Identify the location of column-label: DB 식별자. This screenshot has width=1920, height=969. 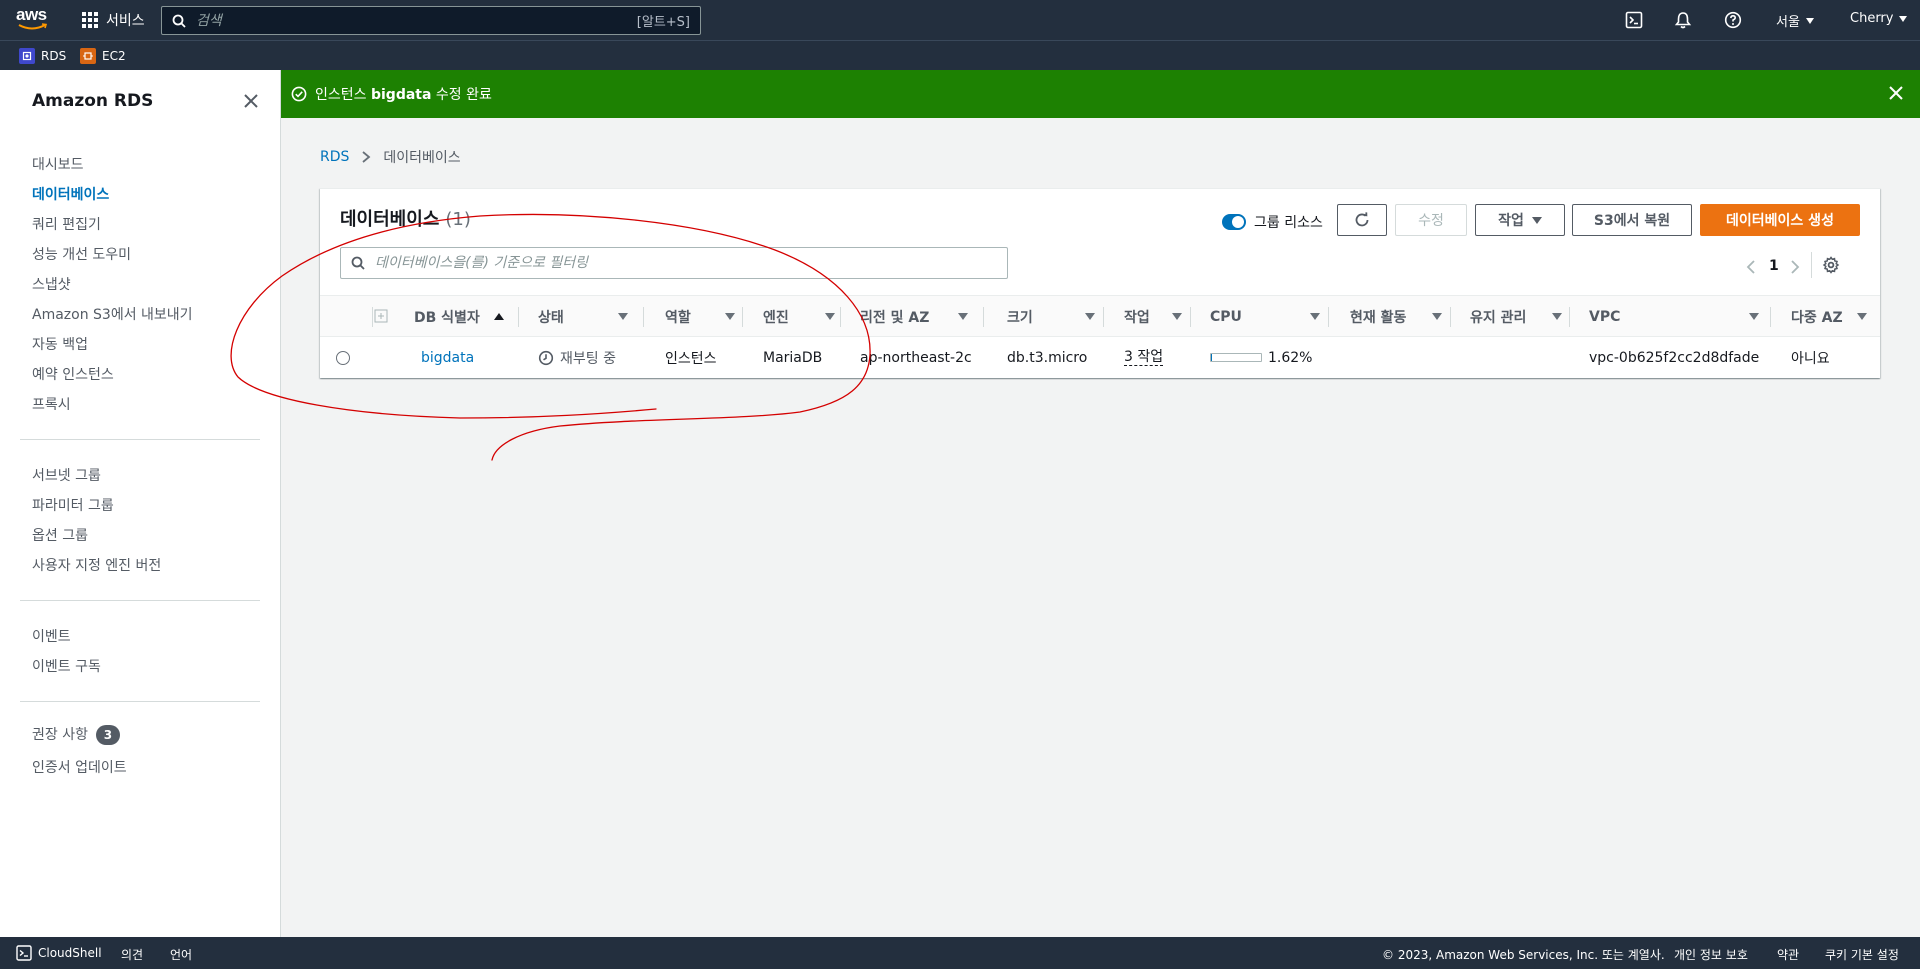
(447, 318).